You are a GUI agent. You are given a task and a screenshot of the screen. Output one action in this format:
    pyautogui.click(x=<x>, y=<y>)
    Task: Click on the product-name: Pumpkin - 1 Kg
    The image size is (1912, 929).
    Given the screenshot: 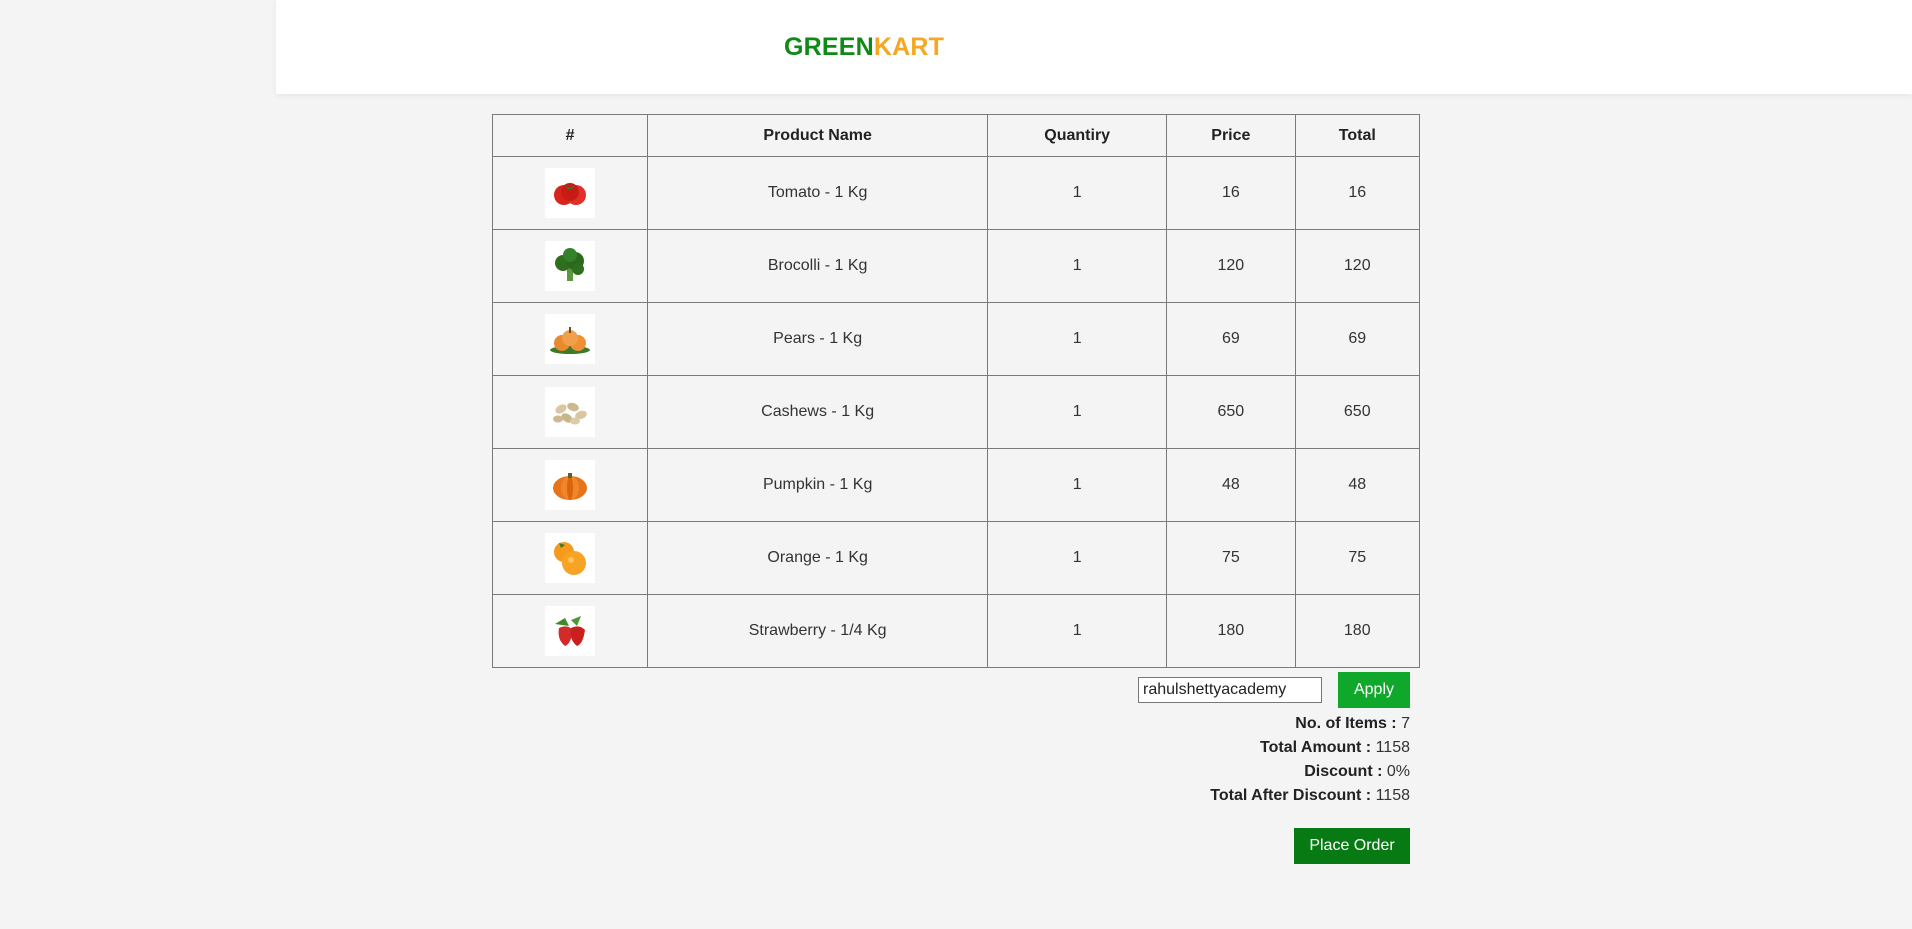 What is the action you would take?
    pyautogui.click(x=818, y=485)
    